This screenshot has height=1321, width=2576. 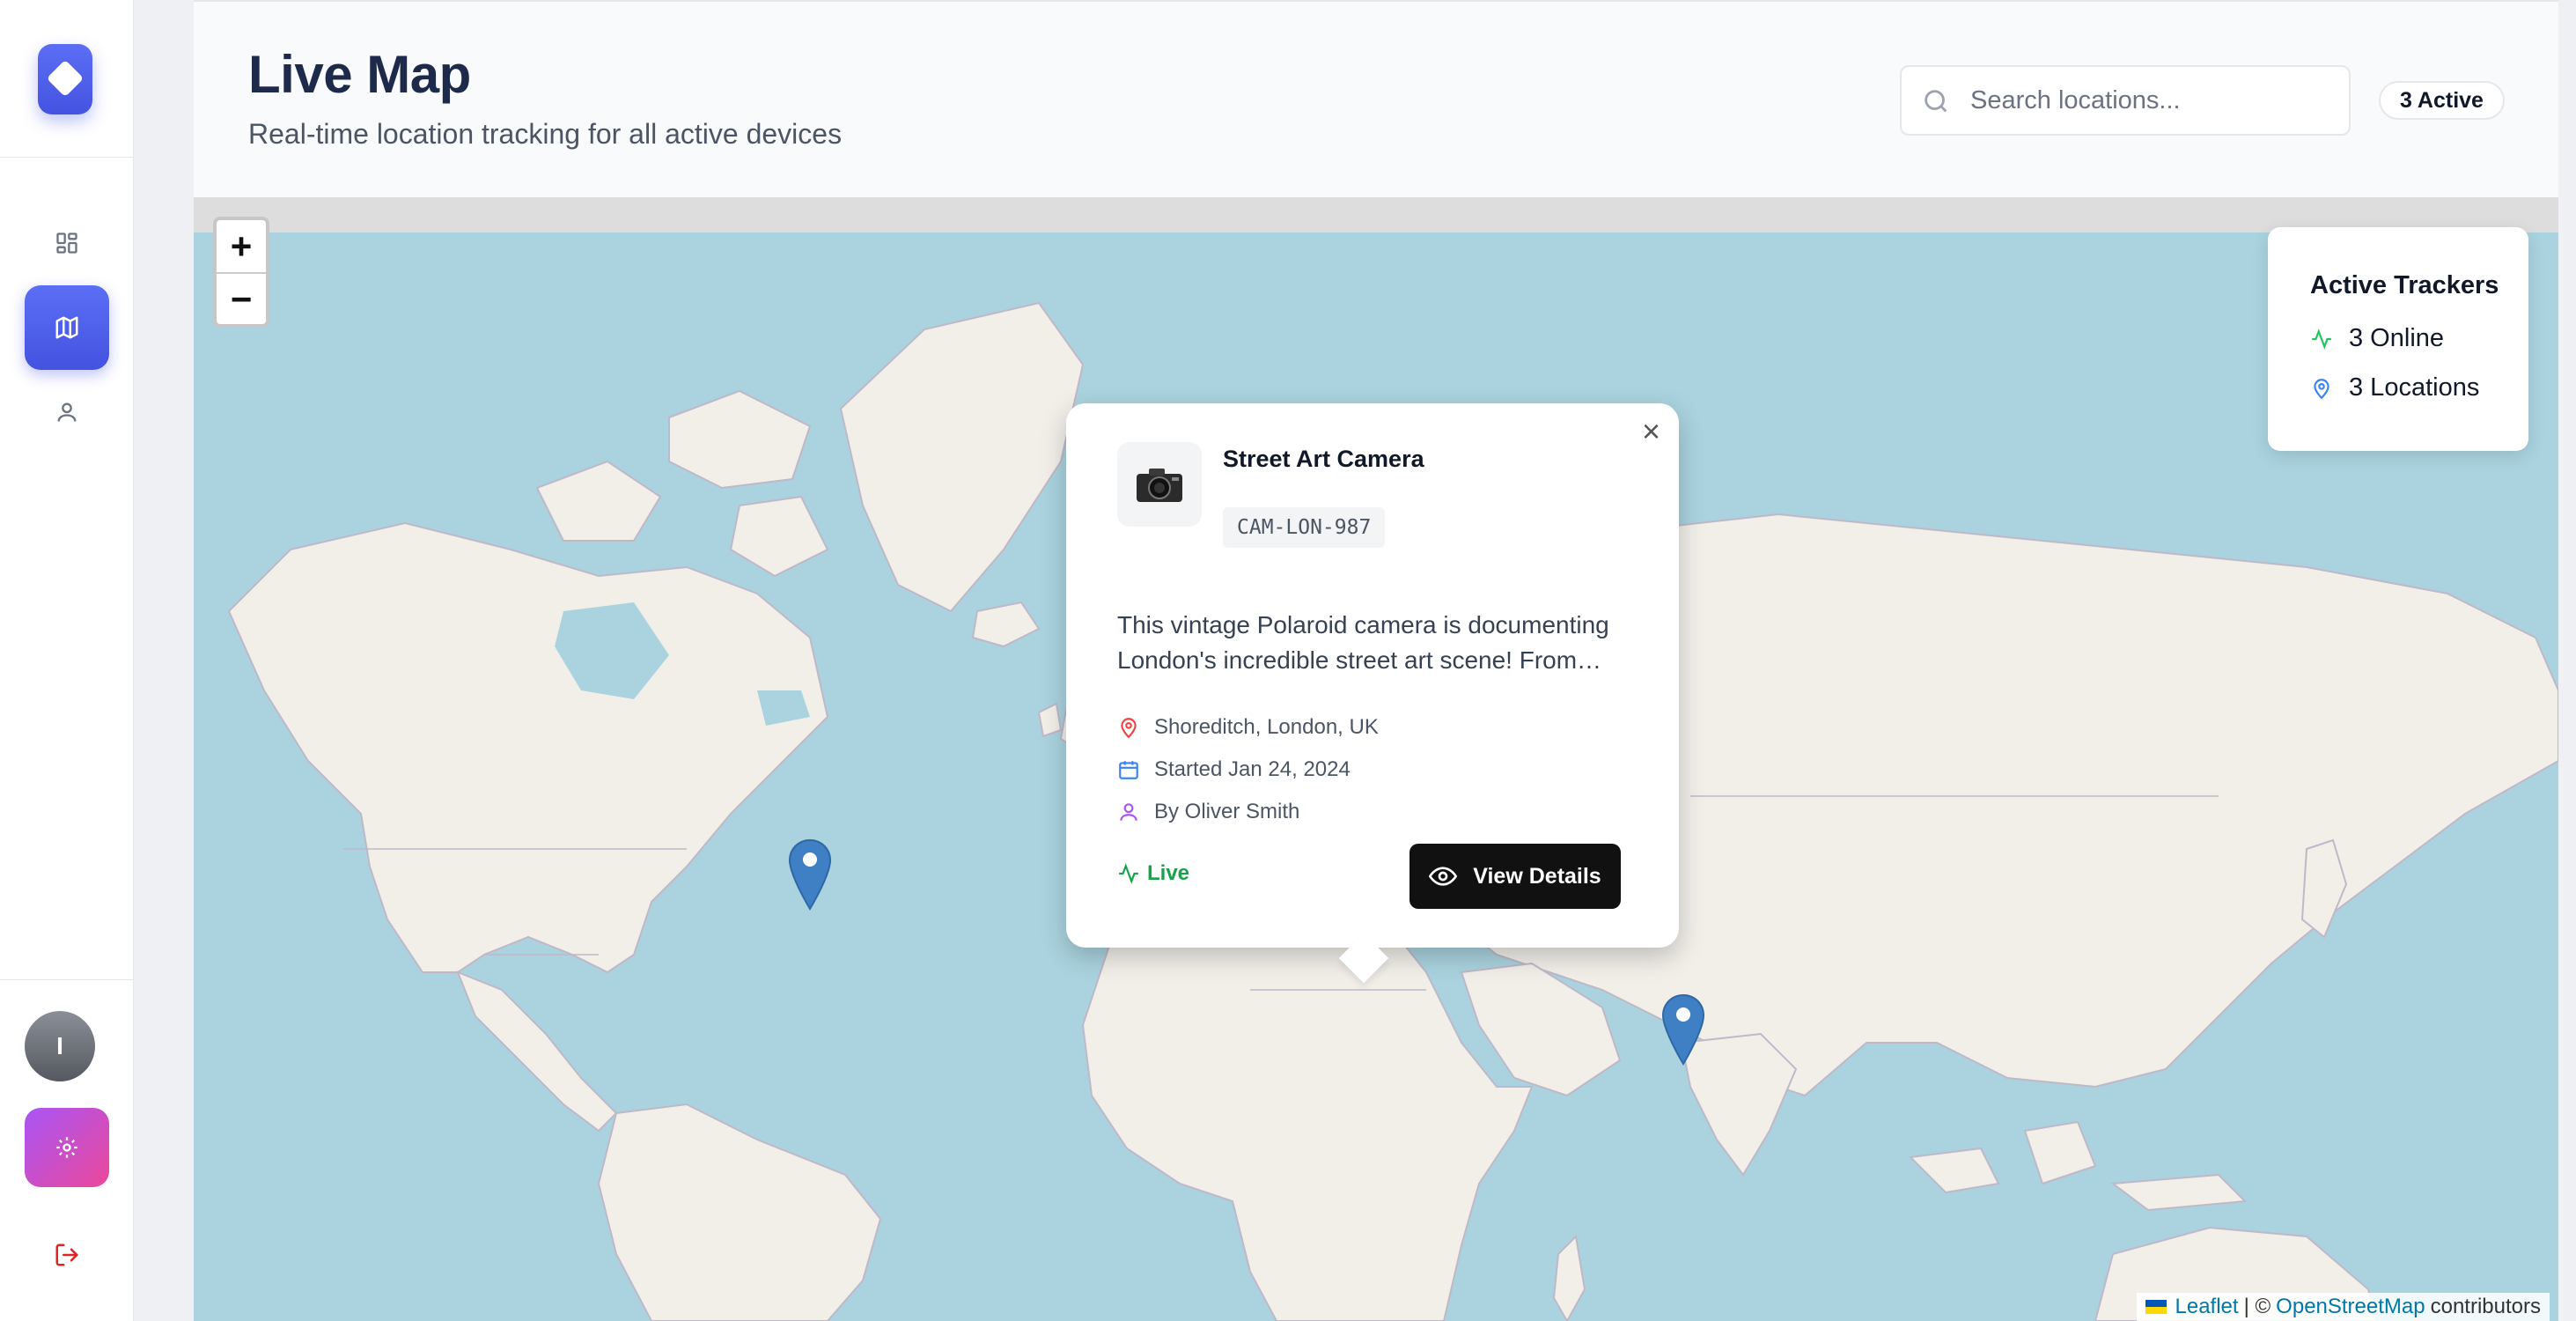 What do you see at coordinates (1537, 876) in the screenshot?
I see `view-details-label: View Details` at bounding box center [1537, 876].